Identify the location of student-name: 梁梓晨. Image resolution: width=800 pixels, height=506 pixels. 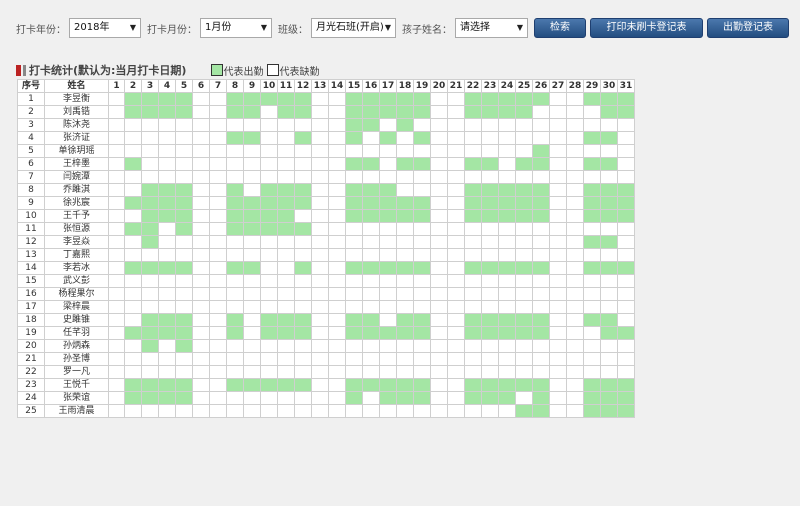
(76, 307).